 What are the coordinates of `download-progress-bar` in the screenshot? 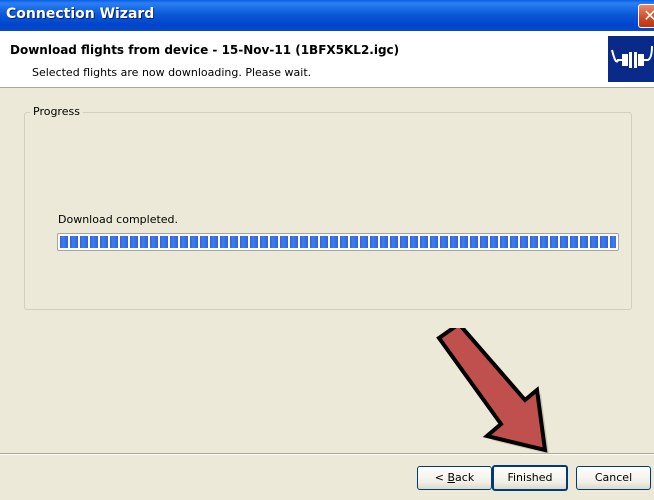 It's located at (338, 242).